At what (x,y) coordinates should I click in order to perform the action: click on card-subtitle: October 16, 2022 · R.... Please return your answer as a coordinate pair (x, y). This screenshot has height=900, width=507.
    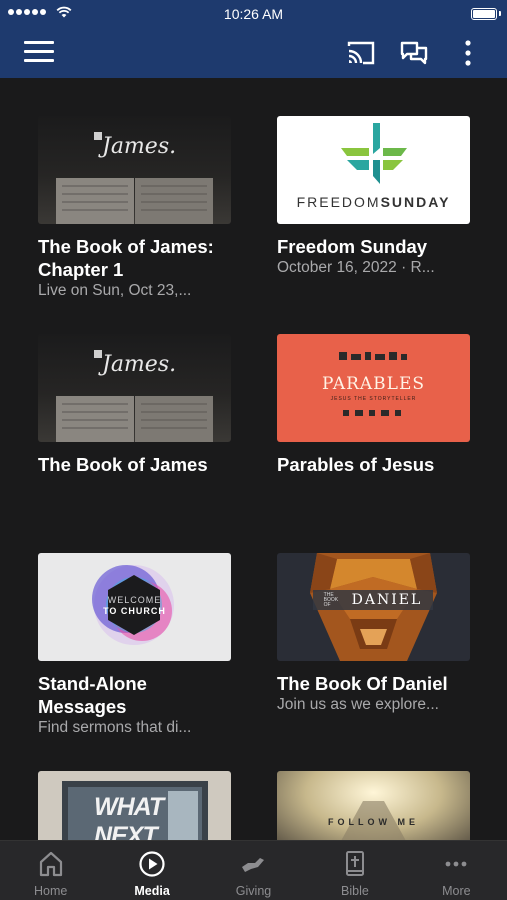
    Looking at the image, I should click on (356, 267).